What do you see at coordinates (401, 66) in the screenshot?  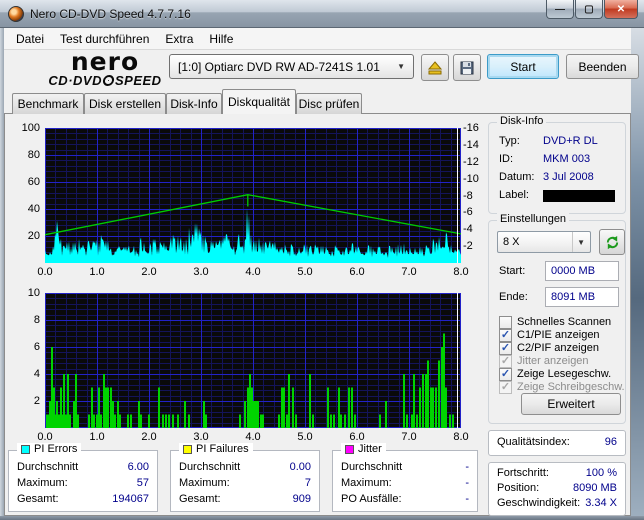 I see `chevron-down-icon: ▼` at bounding box center [401, 66].